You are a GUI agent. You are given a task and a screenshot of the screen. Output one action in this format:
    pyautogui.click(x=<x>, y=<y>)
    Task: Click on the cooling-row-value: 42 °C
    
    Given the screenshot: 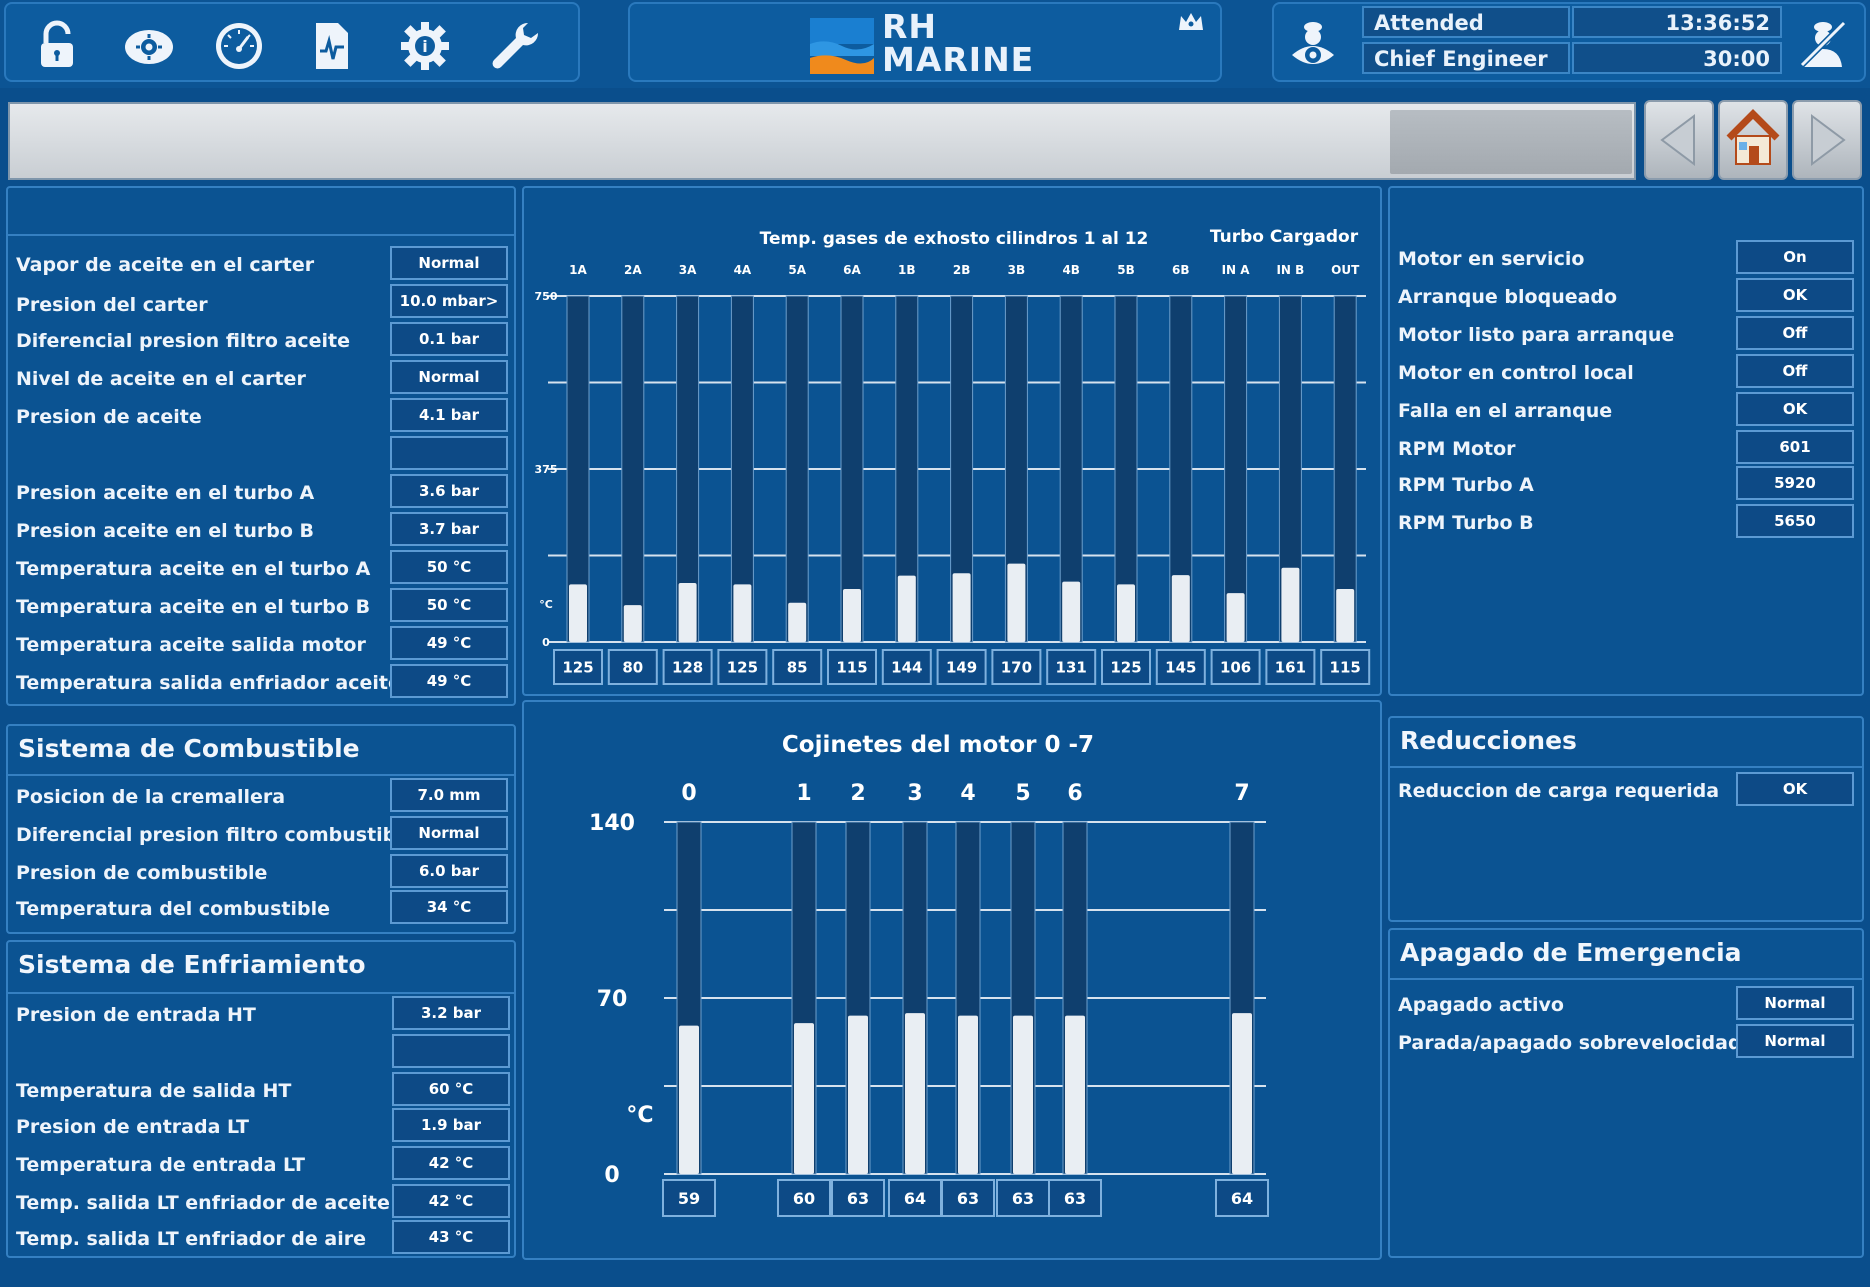 What is the action you would take?
    pyautogui.click(x=451, y=1163)
    